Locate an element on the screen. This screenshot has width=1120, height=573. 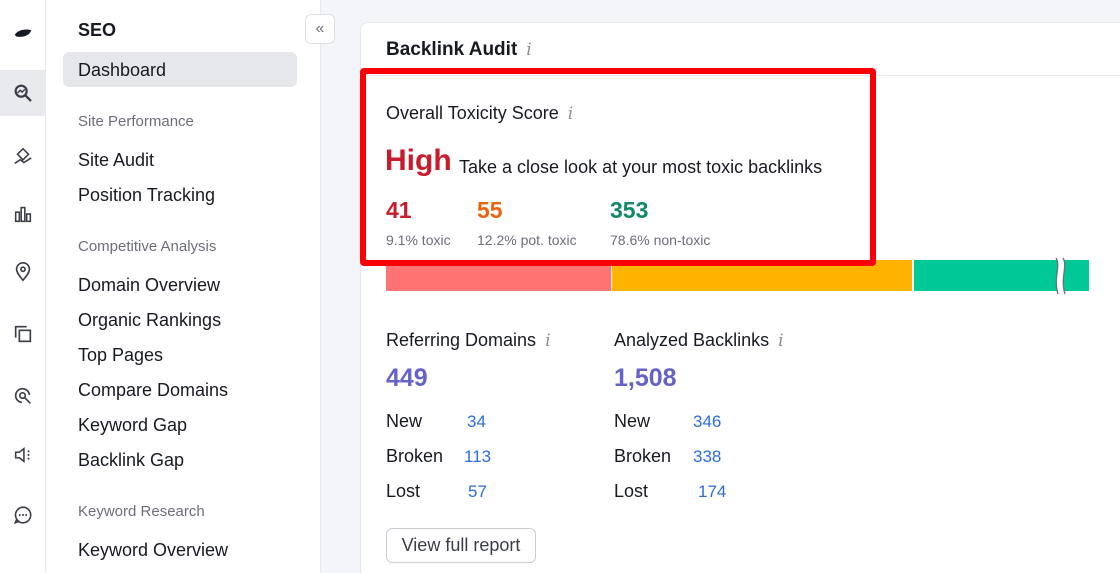
sidebar-item-site-audit: Site Audit is located at coordinates (116, 160).